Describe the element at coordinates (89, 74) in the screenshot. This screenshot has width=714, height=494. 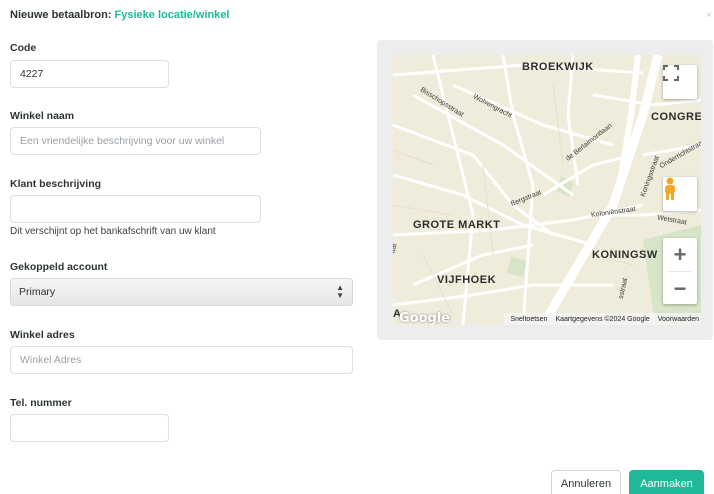
I see `code-input: 4227` at that location.